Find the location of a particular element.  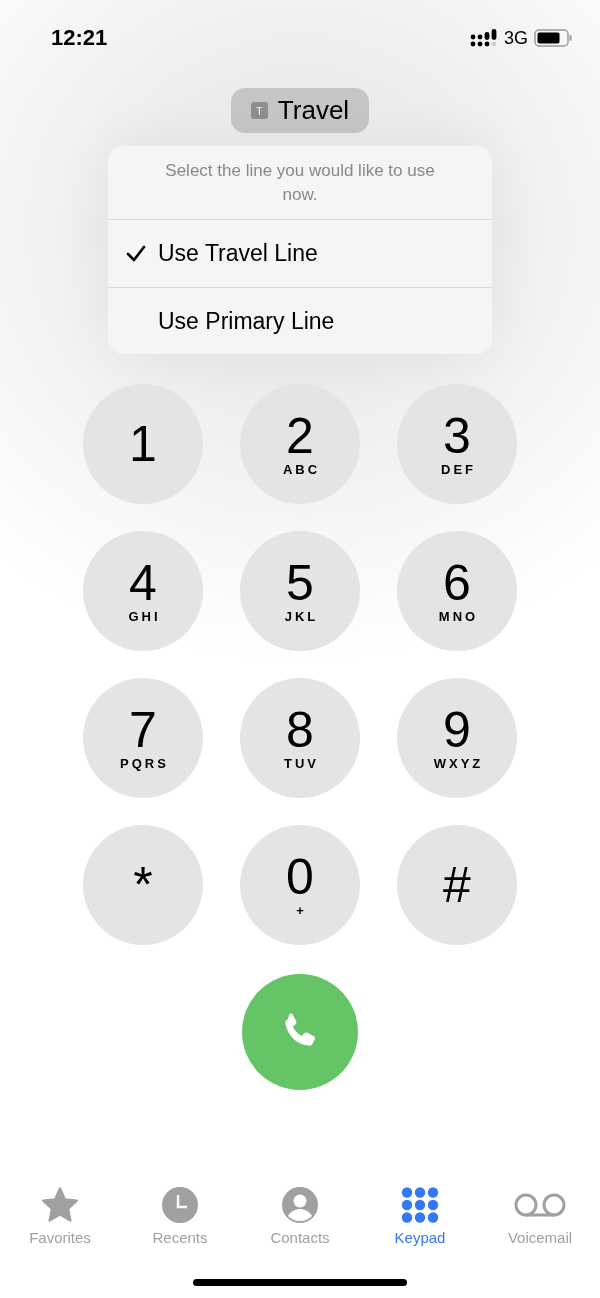

clock-icon is located at coordinates (180, 1205).